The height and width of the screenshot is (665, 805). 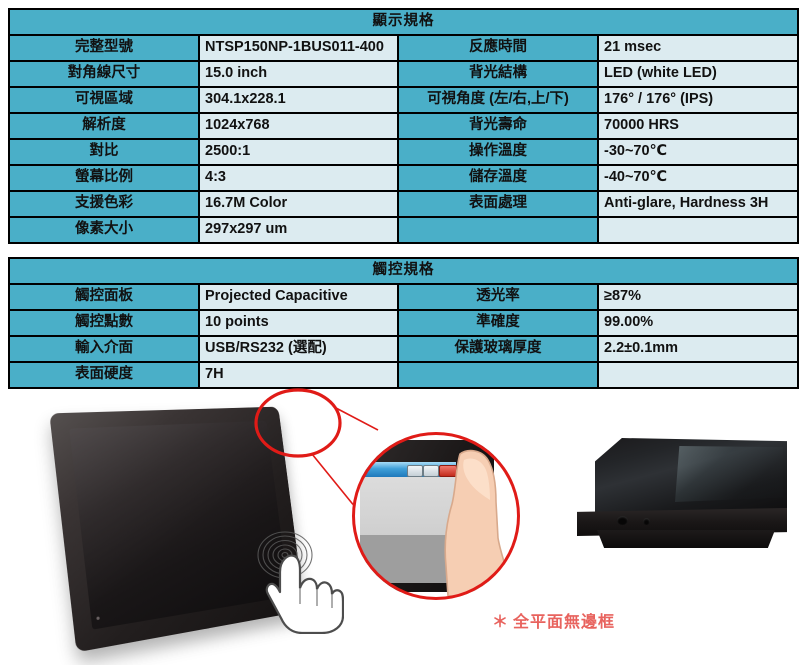 I want to click on table-title-row: 觸控規格, so click(x=403, y=271).